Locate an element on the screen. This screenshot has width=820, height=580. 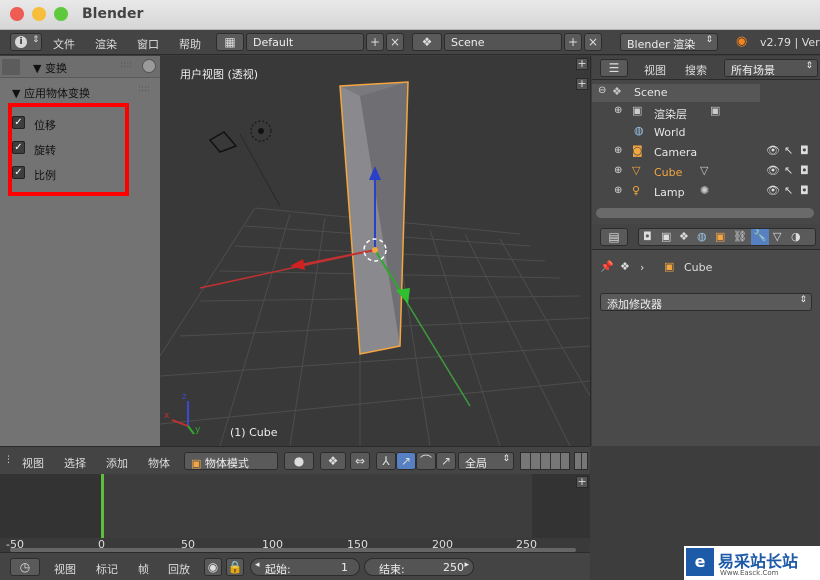
timeline: + is located at coordinates (295, 506).